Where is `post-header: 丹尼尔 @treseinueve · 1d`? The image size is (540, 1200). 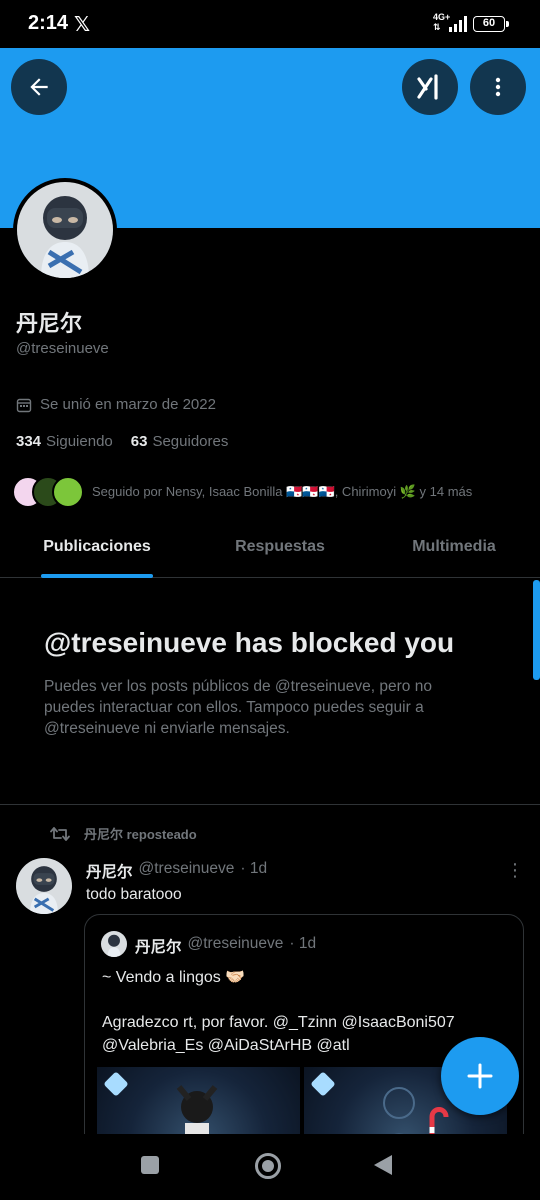 post-header: 丹尼尔 @treseinueve · 1d is located at coordinates (176, 871).